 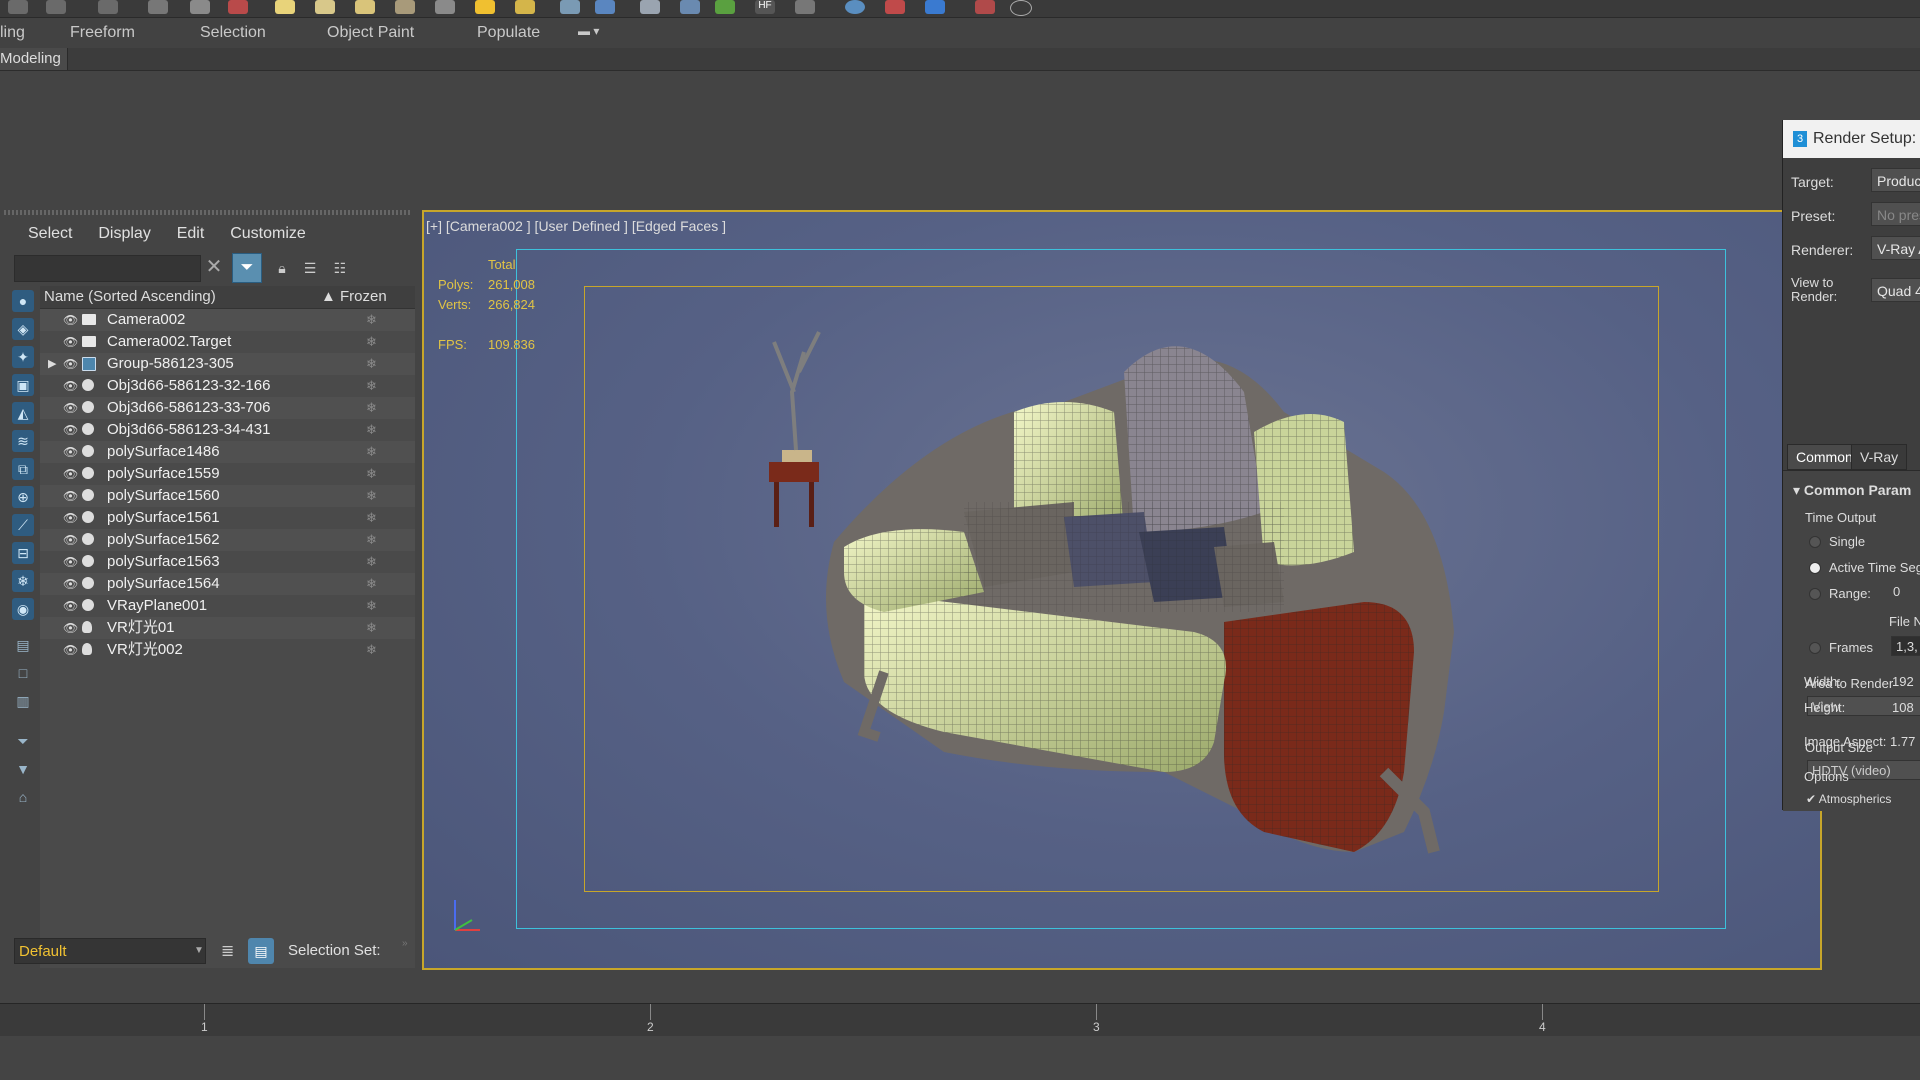 What do you see at coordinates (1895, 290) in the screenshot?
I see `view-to-render-dropdown: Quad 4` at bounding box center [1895, 290].